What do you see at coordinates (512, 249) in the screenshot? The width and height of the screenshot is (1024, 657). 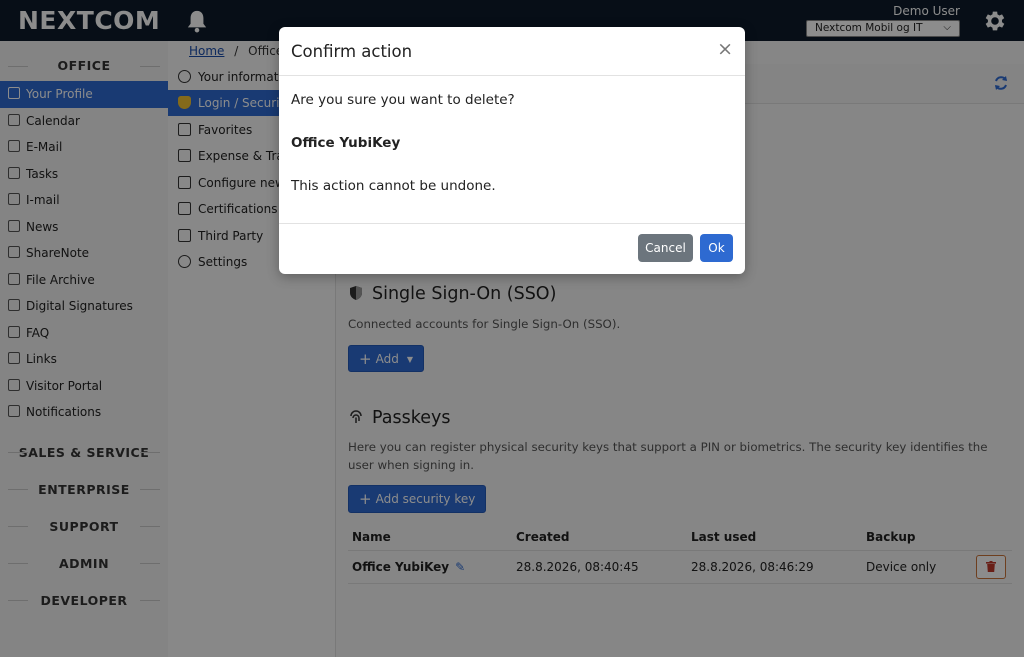 I see `dialog-footer: Cancel Ok` at bounding box center [512, 249].